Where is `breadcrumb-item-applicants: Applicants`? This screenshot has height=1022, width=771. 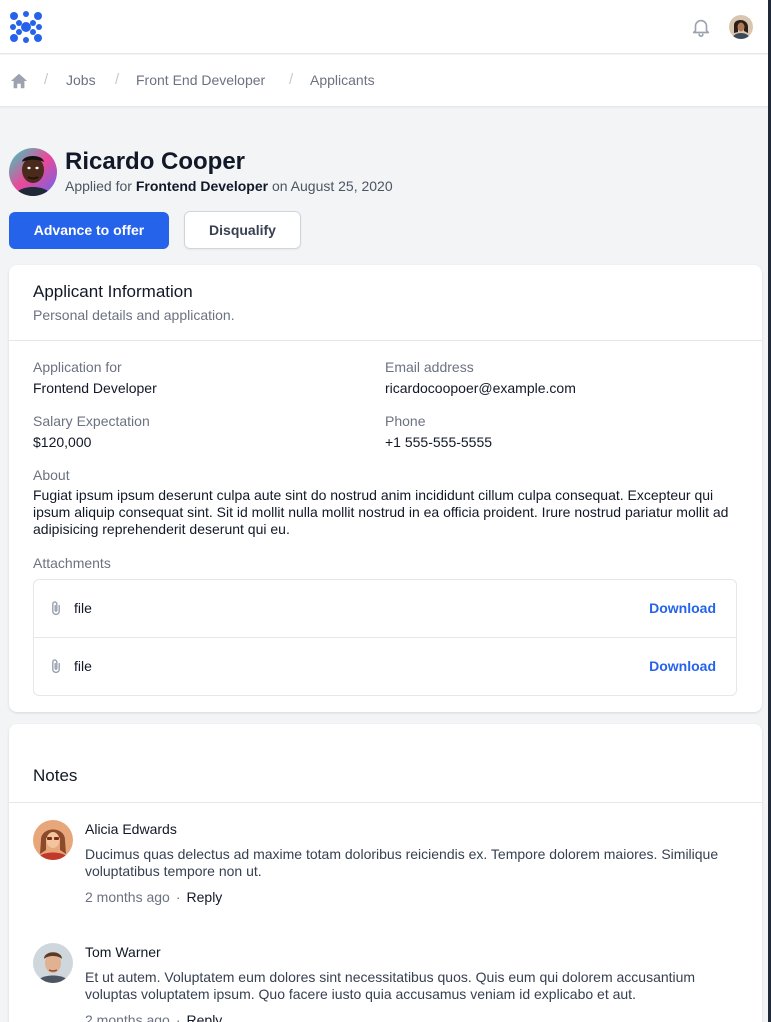
breadcrumb-item-applicants: Applicants is located at coordinates (342, 80).